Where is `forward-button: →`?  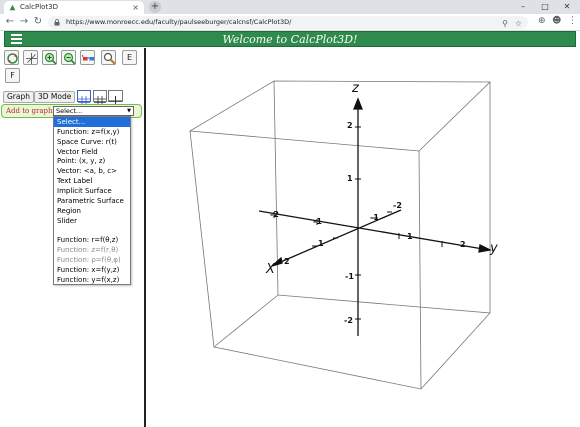
forward-button: → is located at coordinates (24, 22).